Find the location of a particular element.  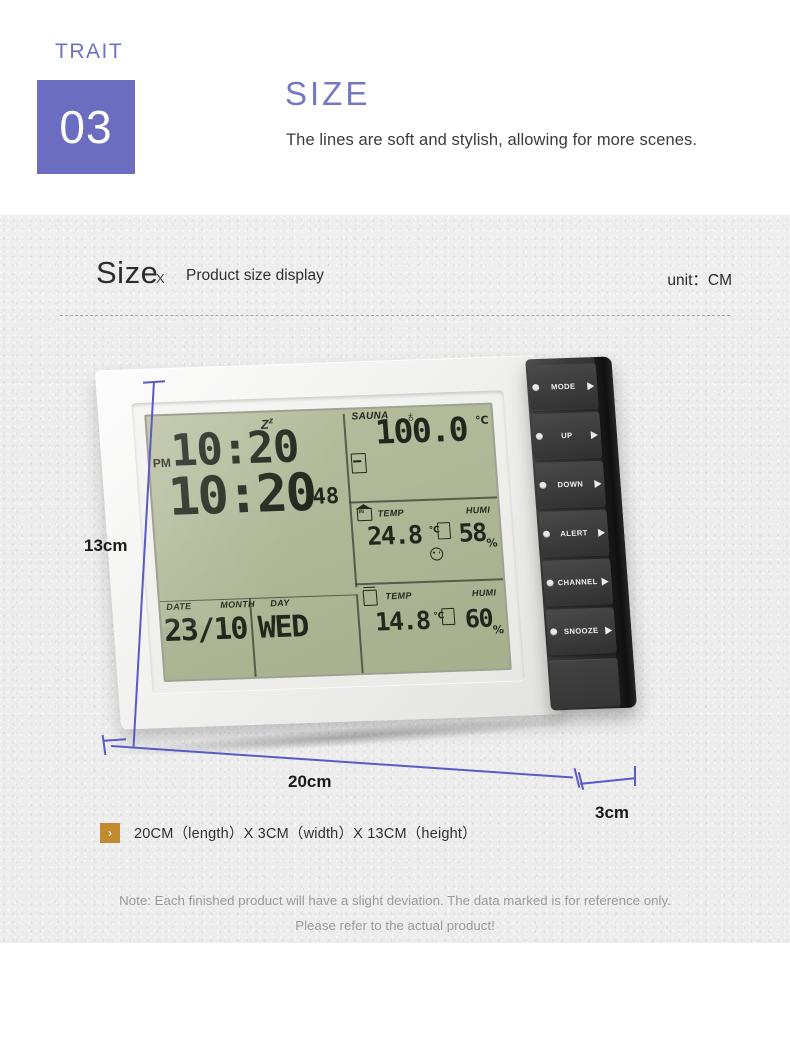

outdoor-humidity-value: 60 is located at coordinates (478, 618).